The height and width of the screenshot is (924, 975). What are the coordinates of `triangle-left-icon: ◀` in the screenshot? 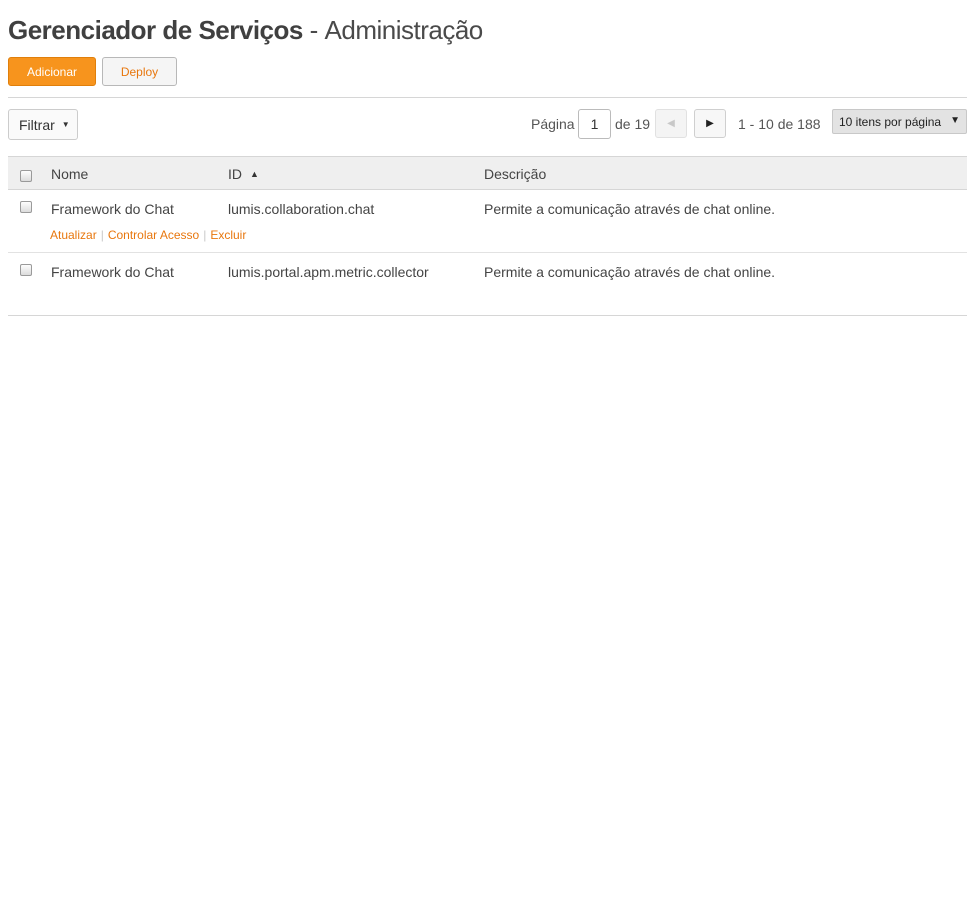 It's located at (671, 123).